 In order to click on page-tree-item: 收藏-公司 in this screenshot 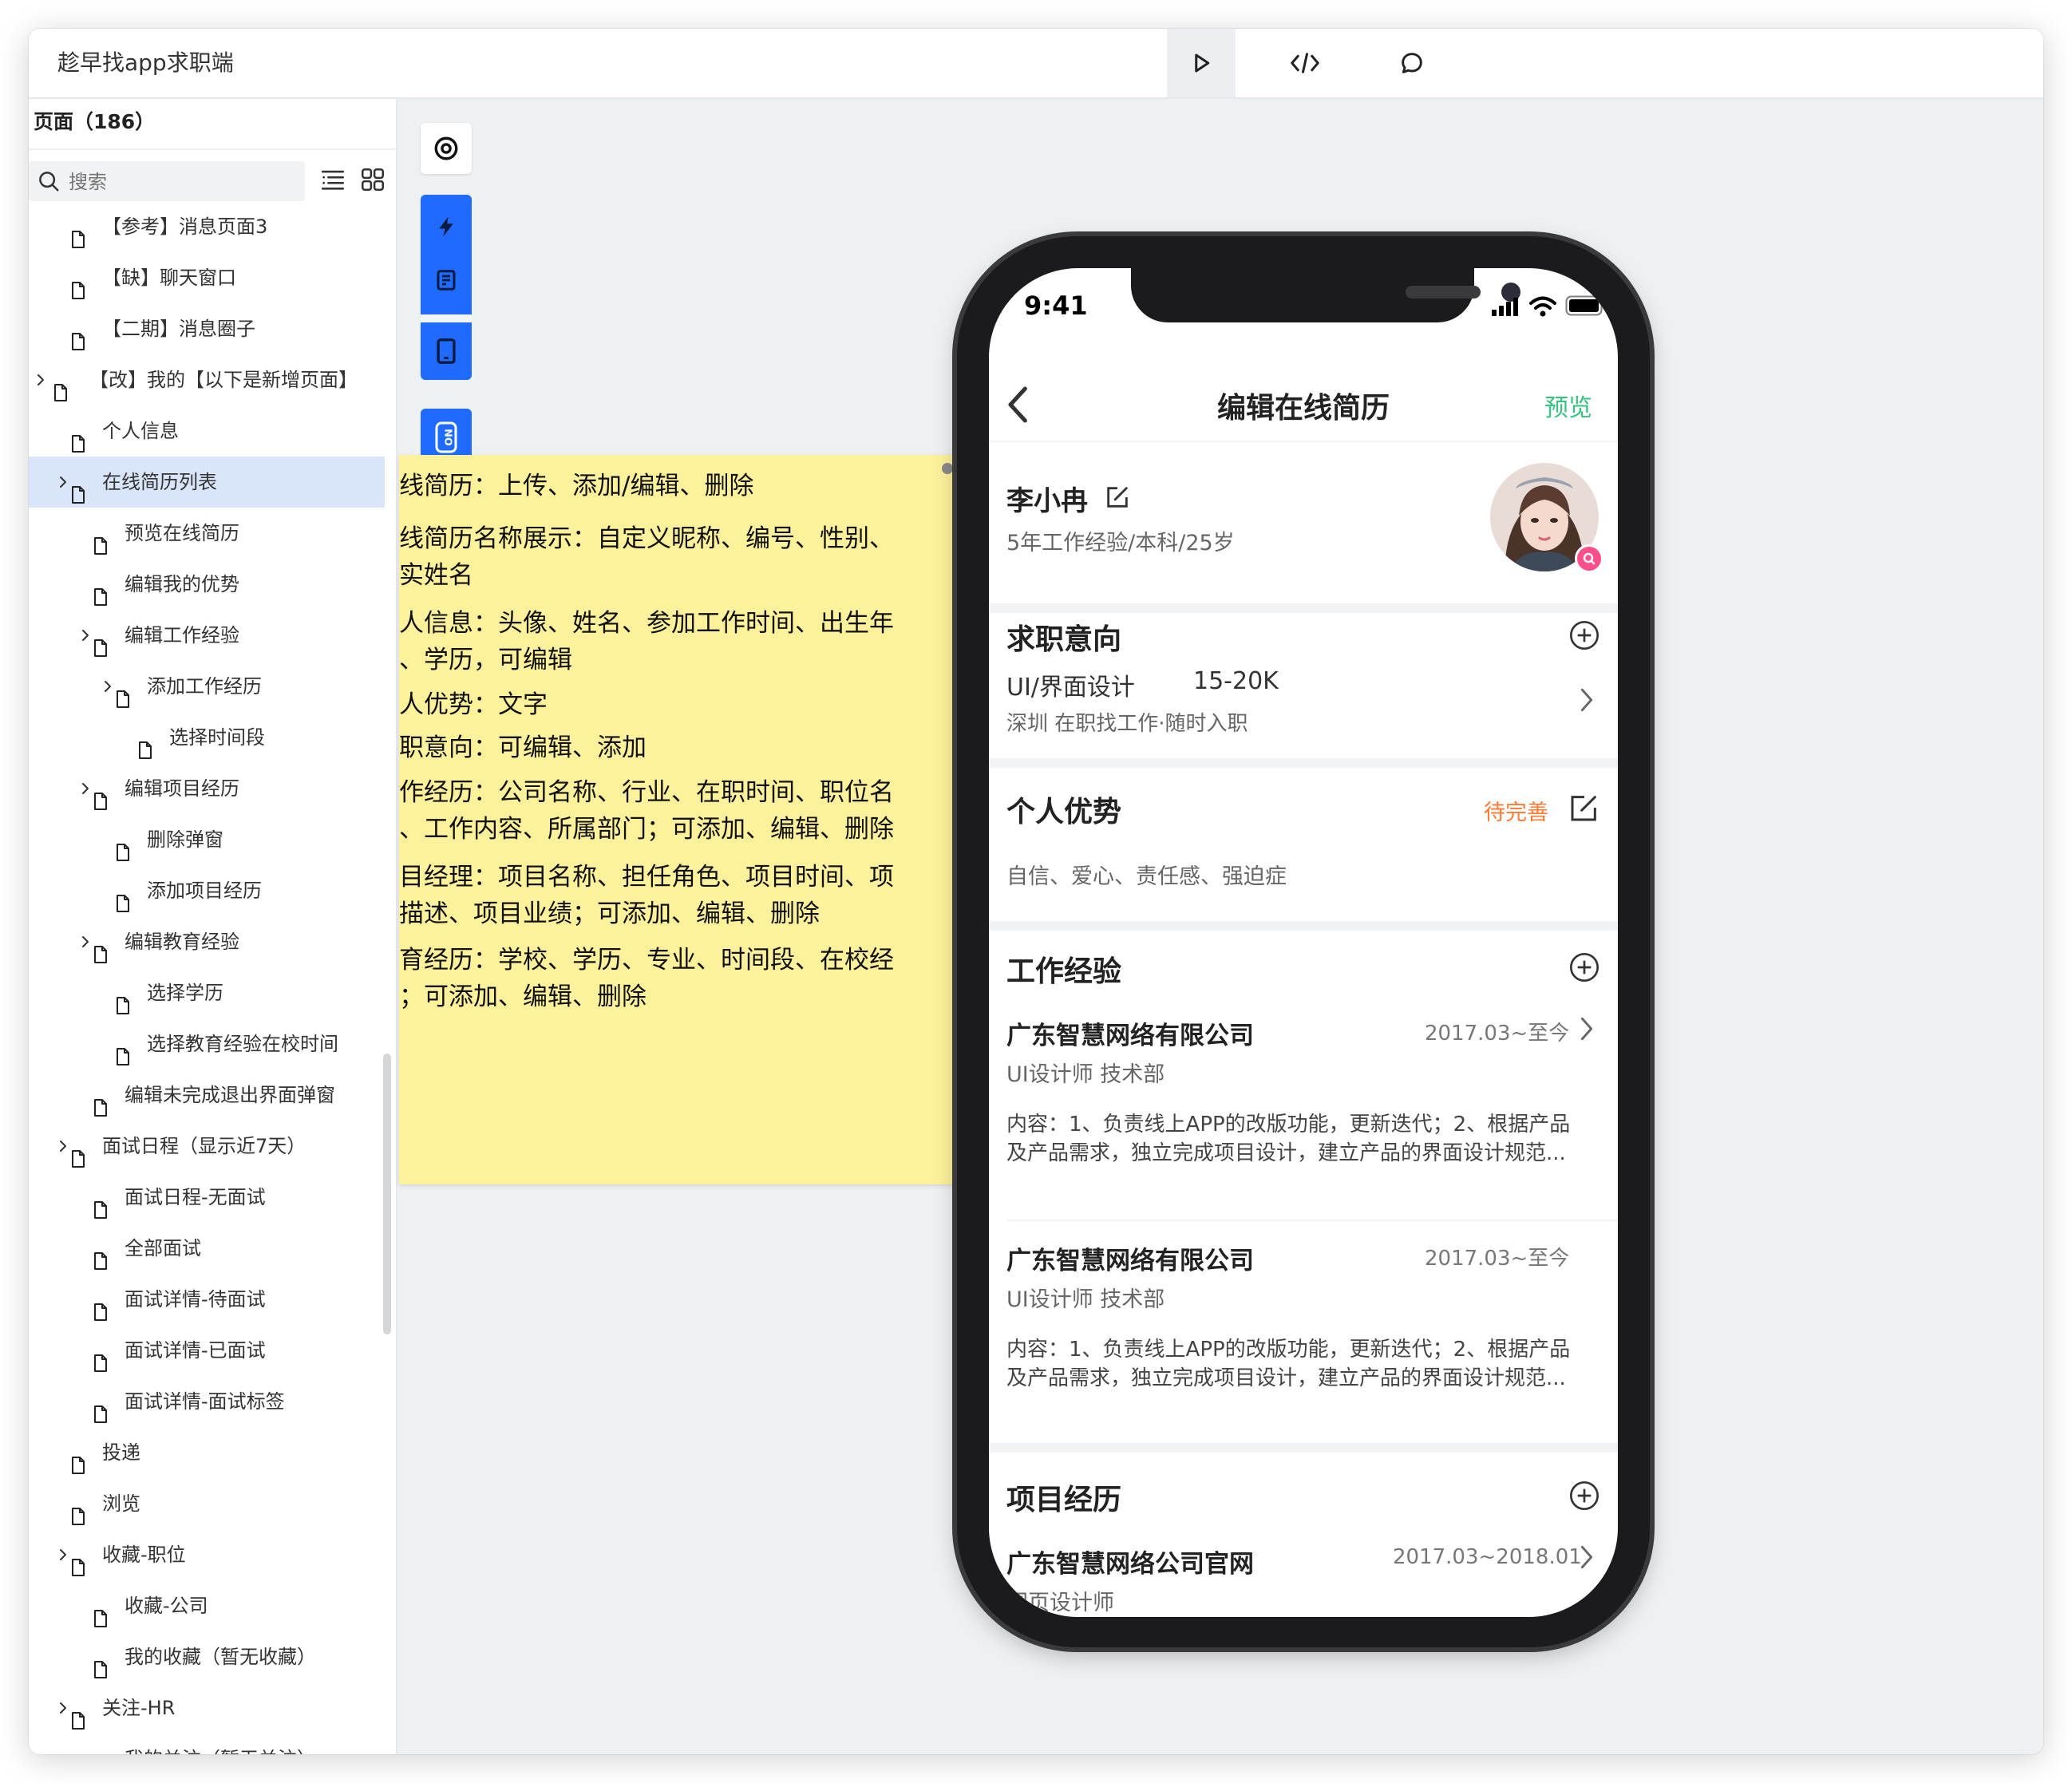, I will do `click(207, 1605)`.